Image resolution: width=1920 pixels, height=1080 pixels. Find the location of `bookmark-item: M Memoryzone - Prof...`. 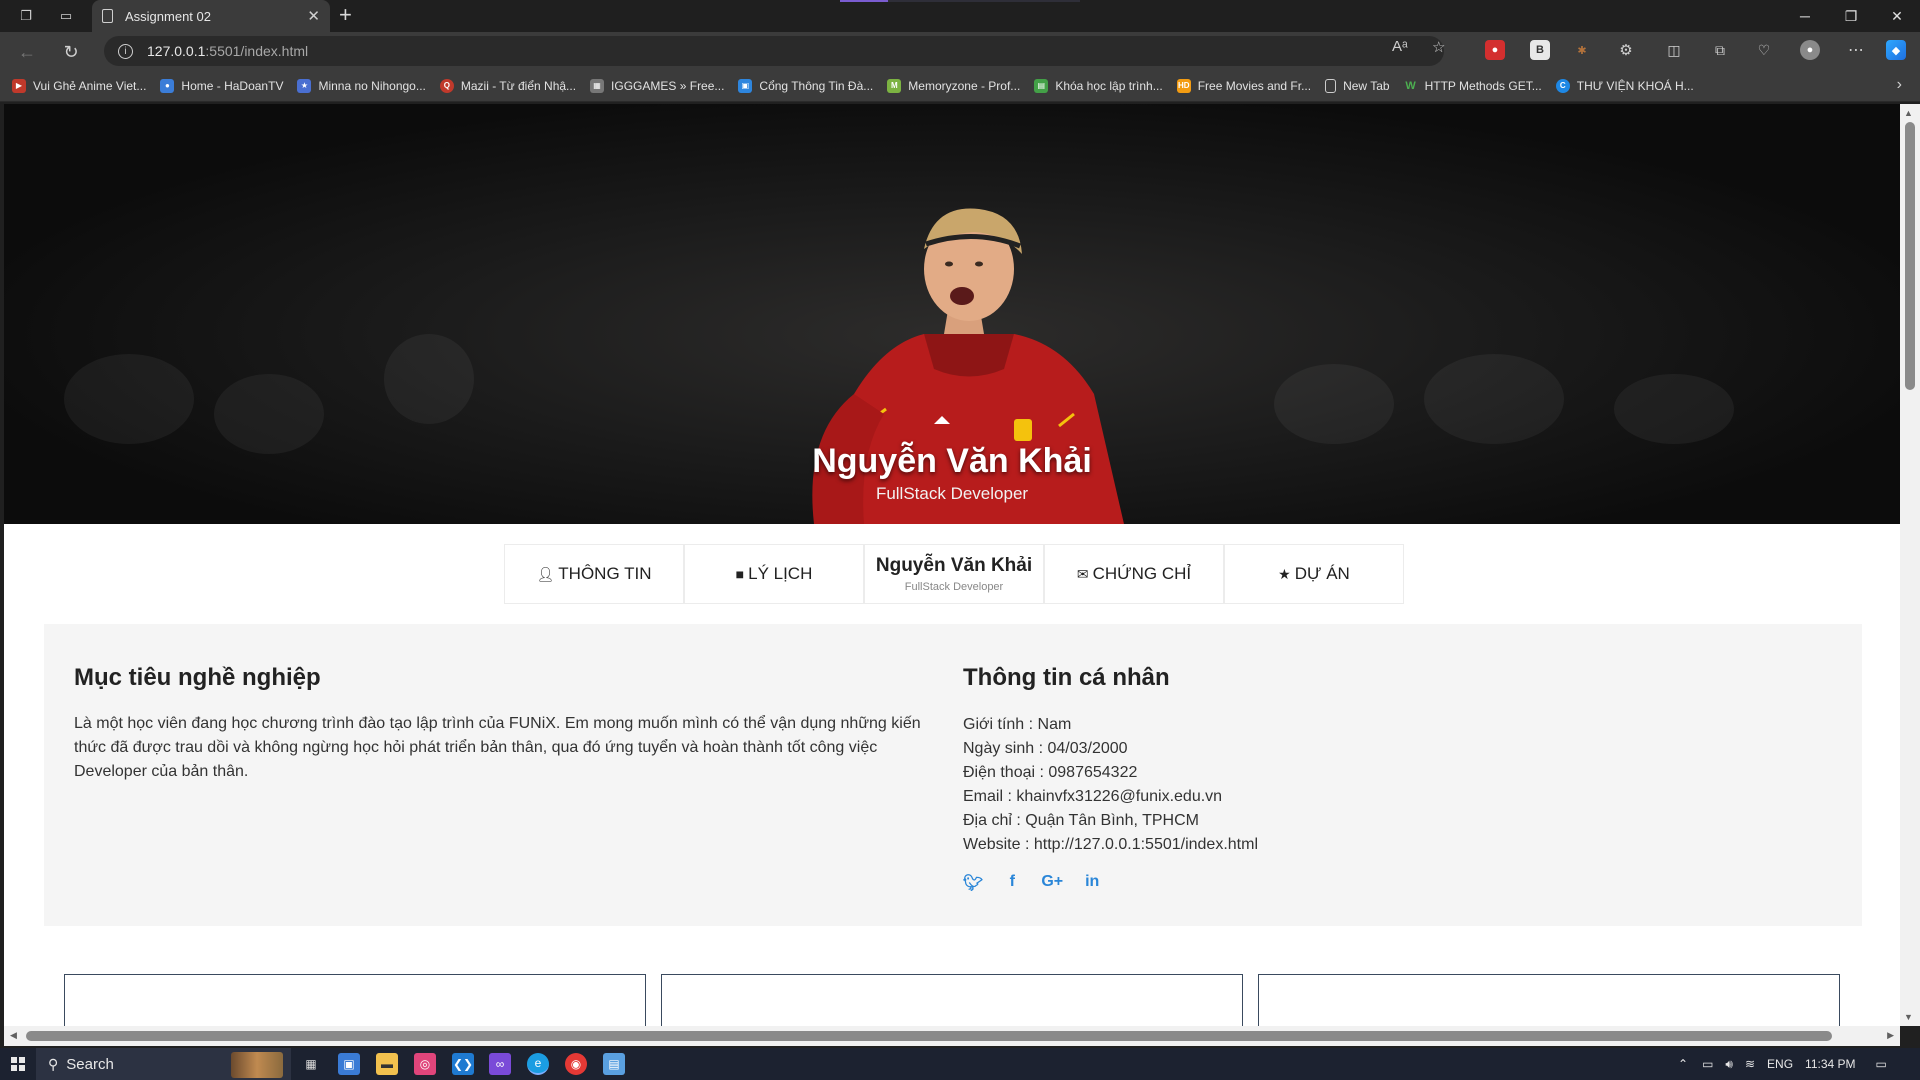

bookmark-item: M Memoryzone - Prof... is located at coordinates (953, 85).